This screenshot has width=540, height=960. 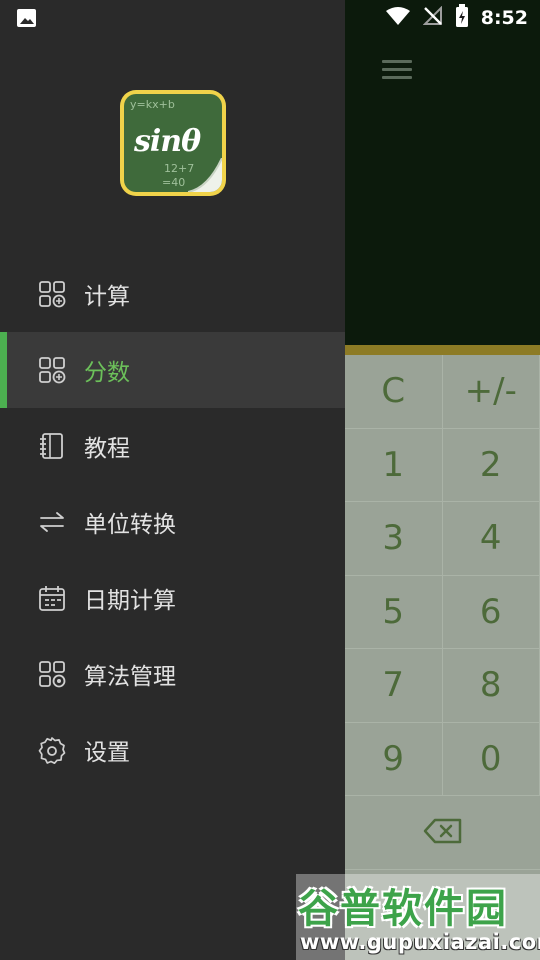 I want to click on keypad-row: 3 4, so click(x=442, y=539).